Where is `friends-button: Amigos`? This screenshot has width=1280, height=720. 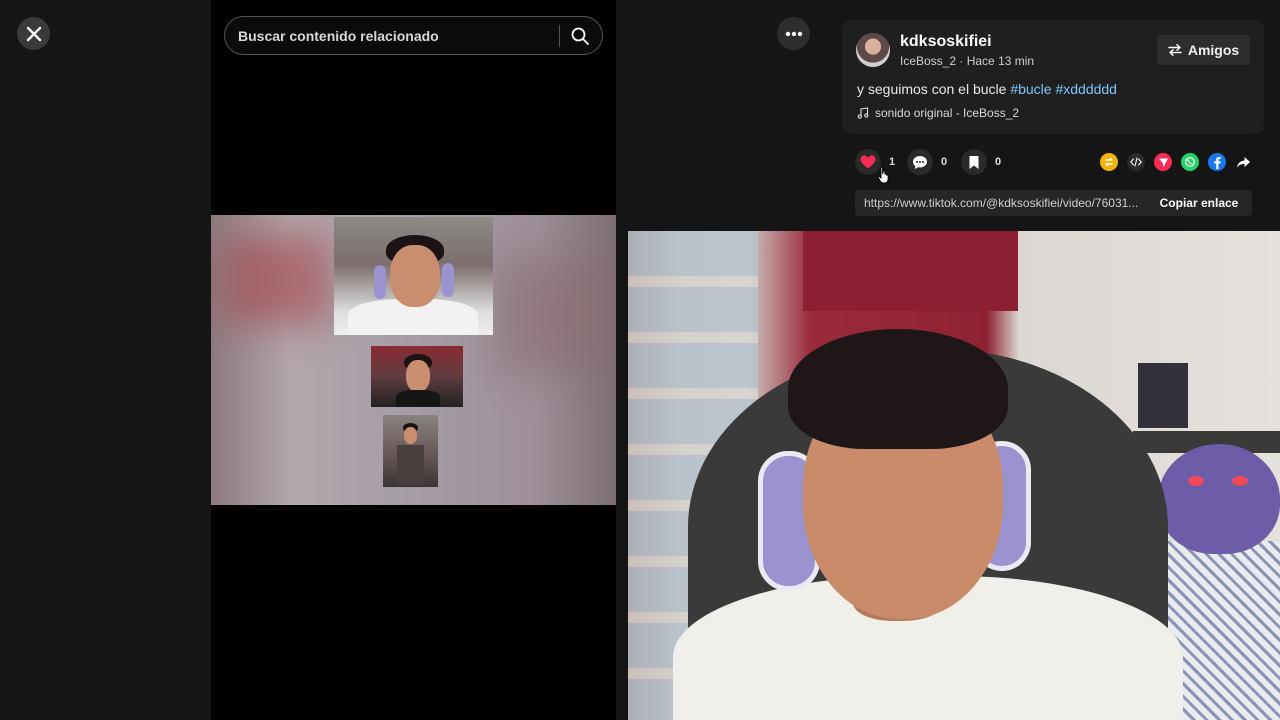
friends-button: Amigos is located at coordinates (1203, 50).